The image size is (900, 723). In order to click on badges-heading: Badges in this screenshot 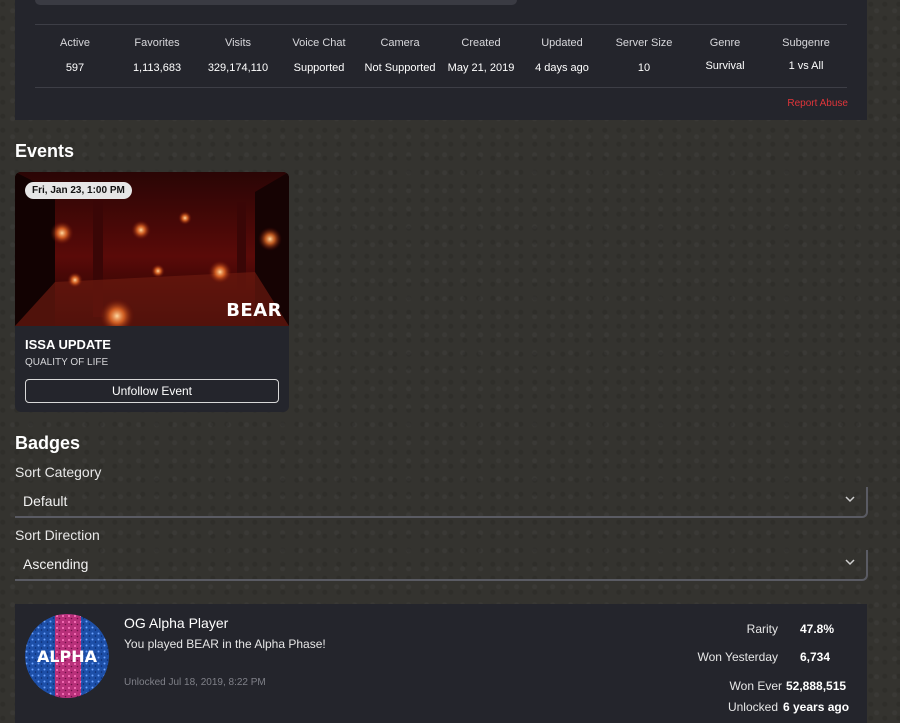, I will do `click(48, 443)`.